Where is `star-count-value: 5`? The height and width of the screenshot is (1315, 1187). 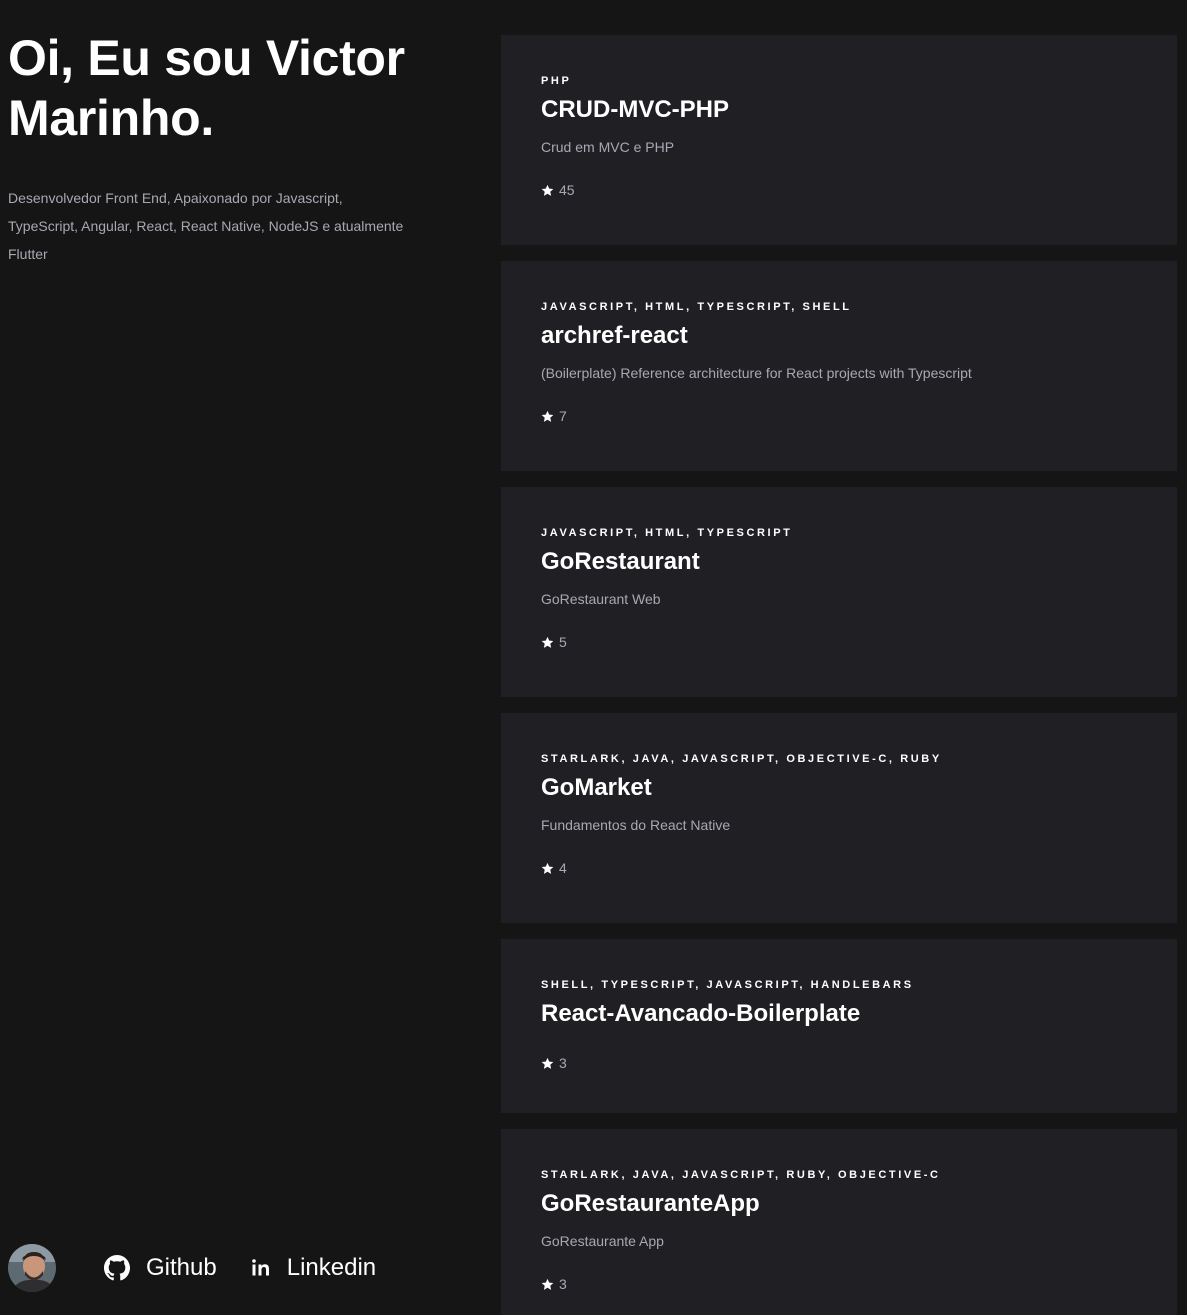 star-count-value: 5 is located at coordinates (563, 642).